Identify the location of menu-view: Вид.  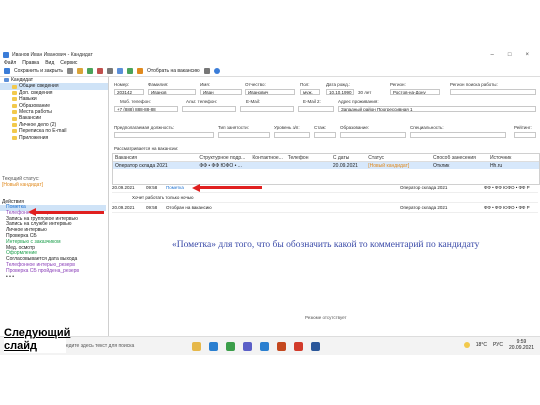
(49, 63).